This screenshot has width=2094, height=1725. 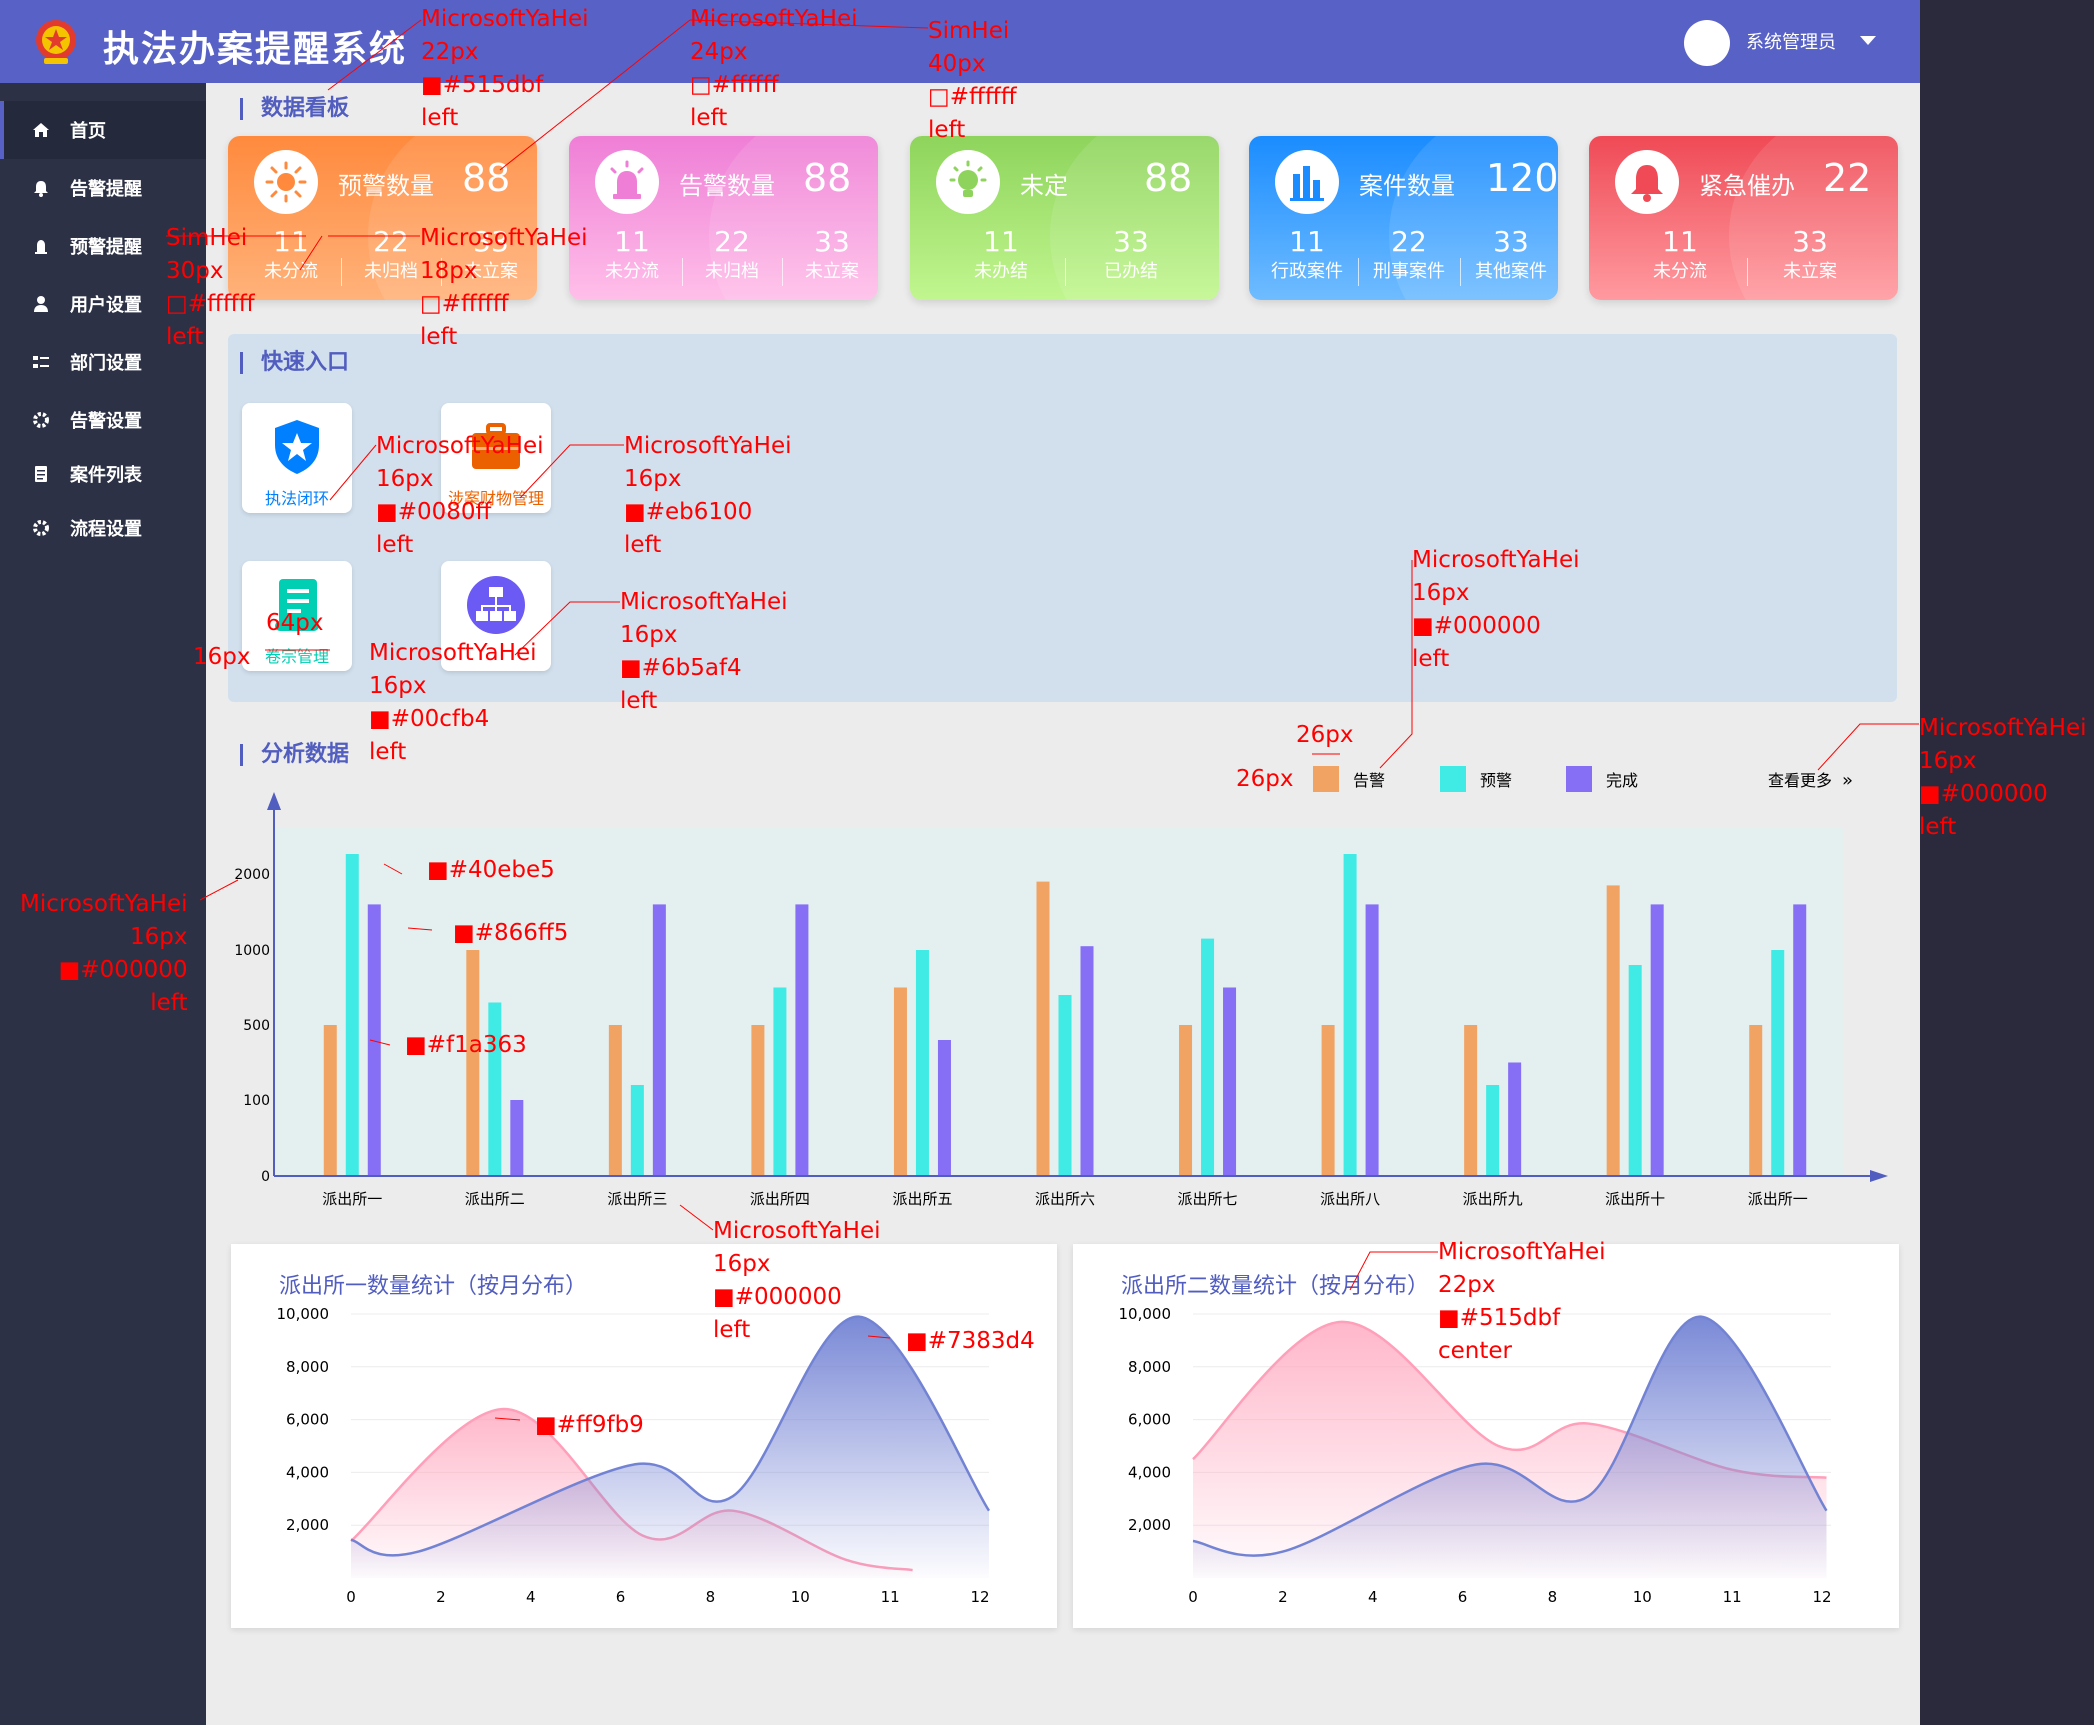 I want to click on sidebar-item-alerts: 告警提醒, so click(x=103, y=188).